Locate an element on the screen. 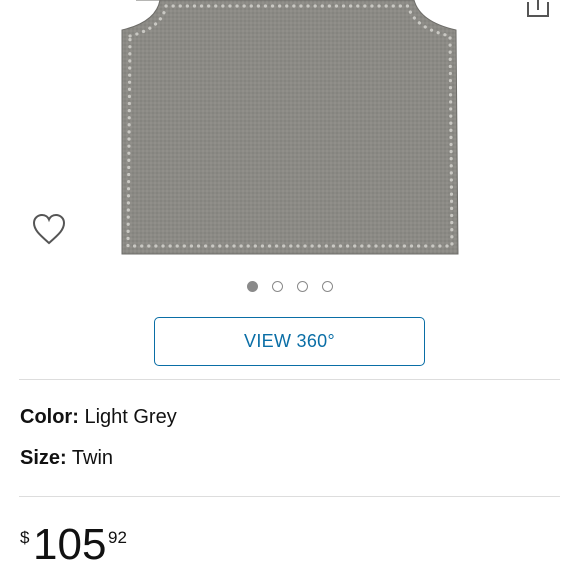 This screenshot has width=580, height=580. cutoff-text-row is located at coordinates (120, 576).